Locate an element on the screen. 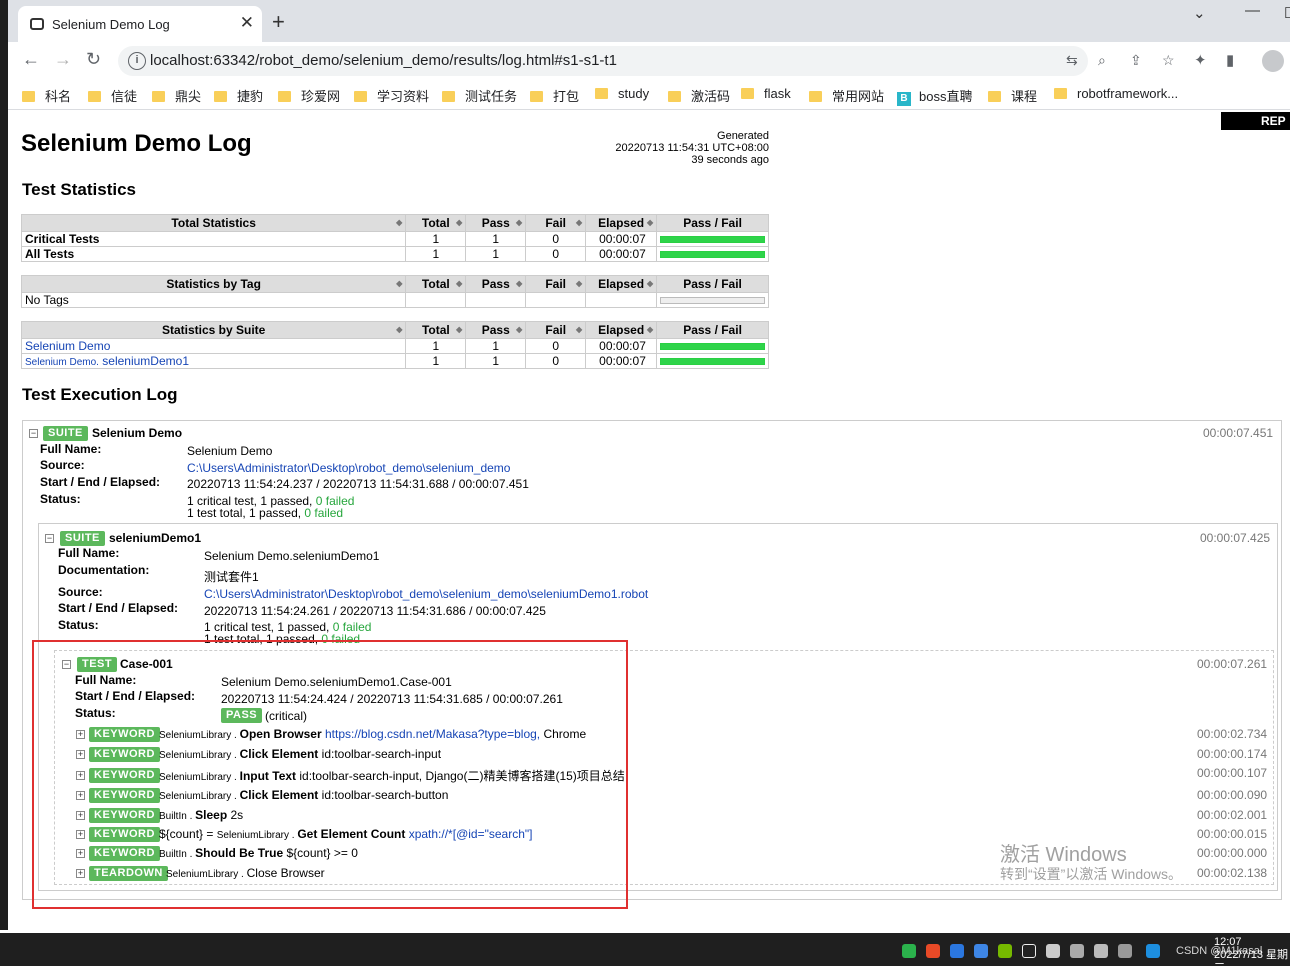  ime-icon is located at coordinates (1125, 951).